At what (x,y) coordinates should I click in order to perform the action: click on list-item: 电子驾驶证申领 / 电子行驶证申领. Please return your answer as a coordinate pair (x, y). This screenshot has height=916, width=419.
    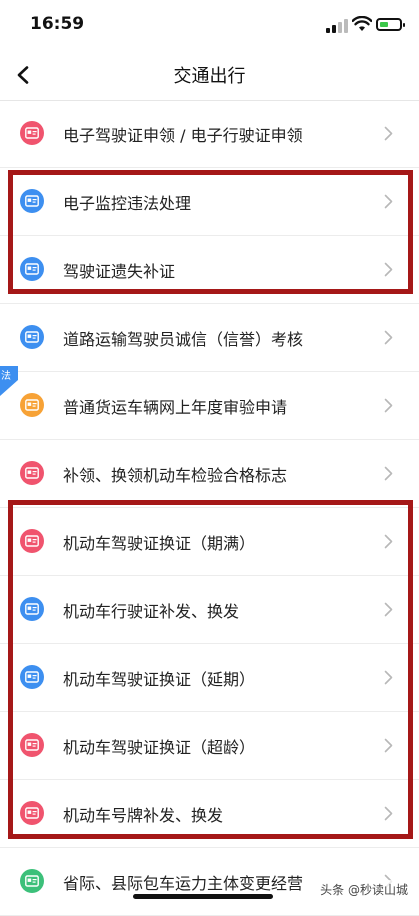
    Looking at the image, I should click on (209, 134).